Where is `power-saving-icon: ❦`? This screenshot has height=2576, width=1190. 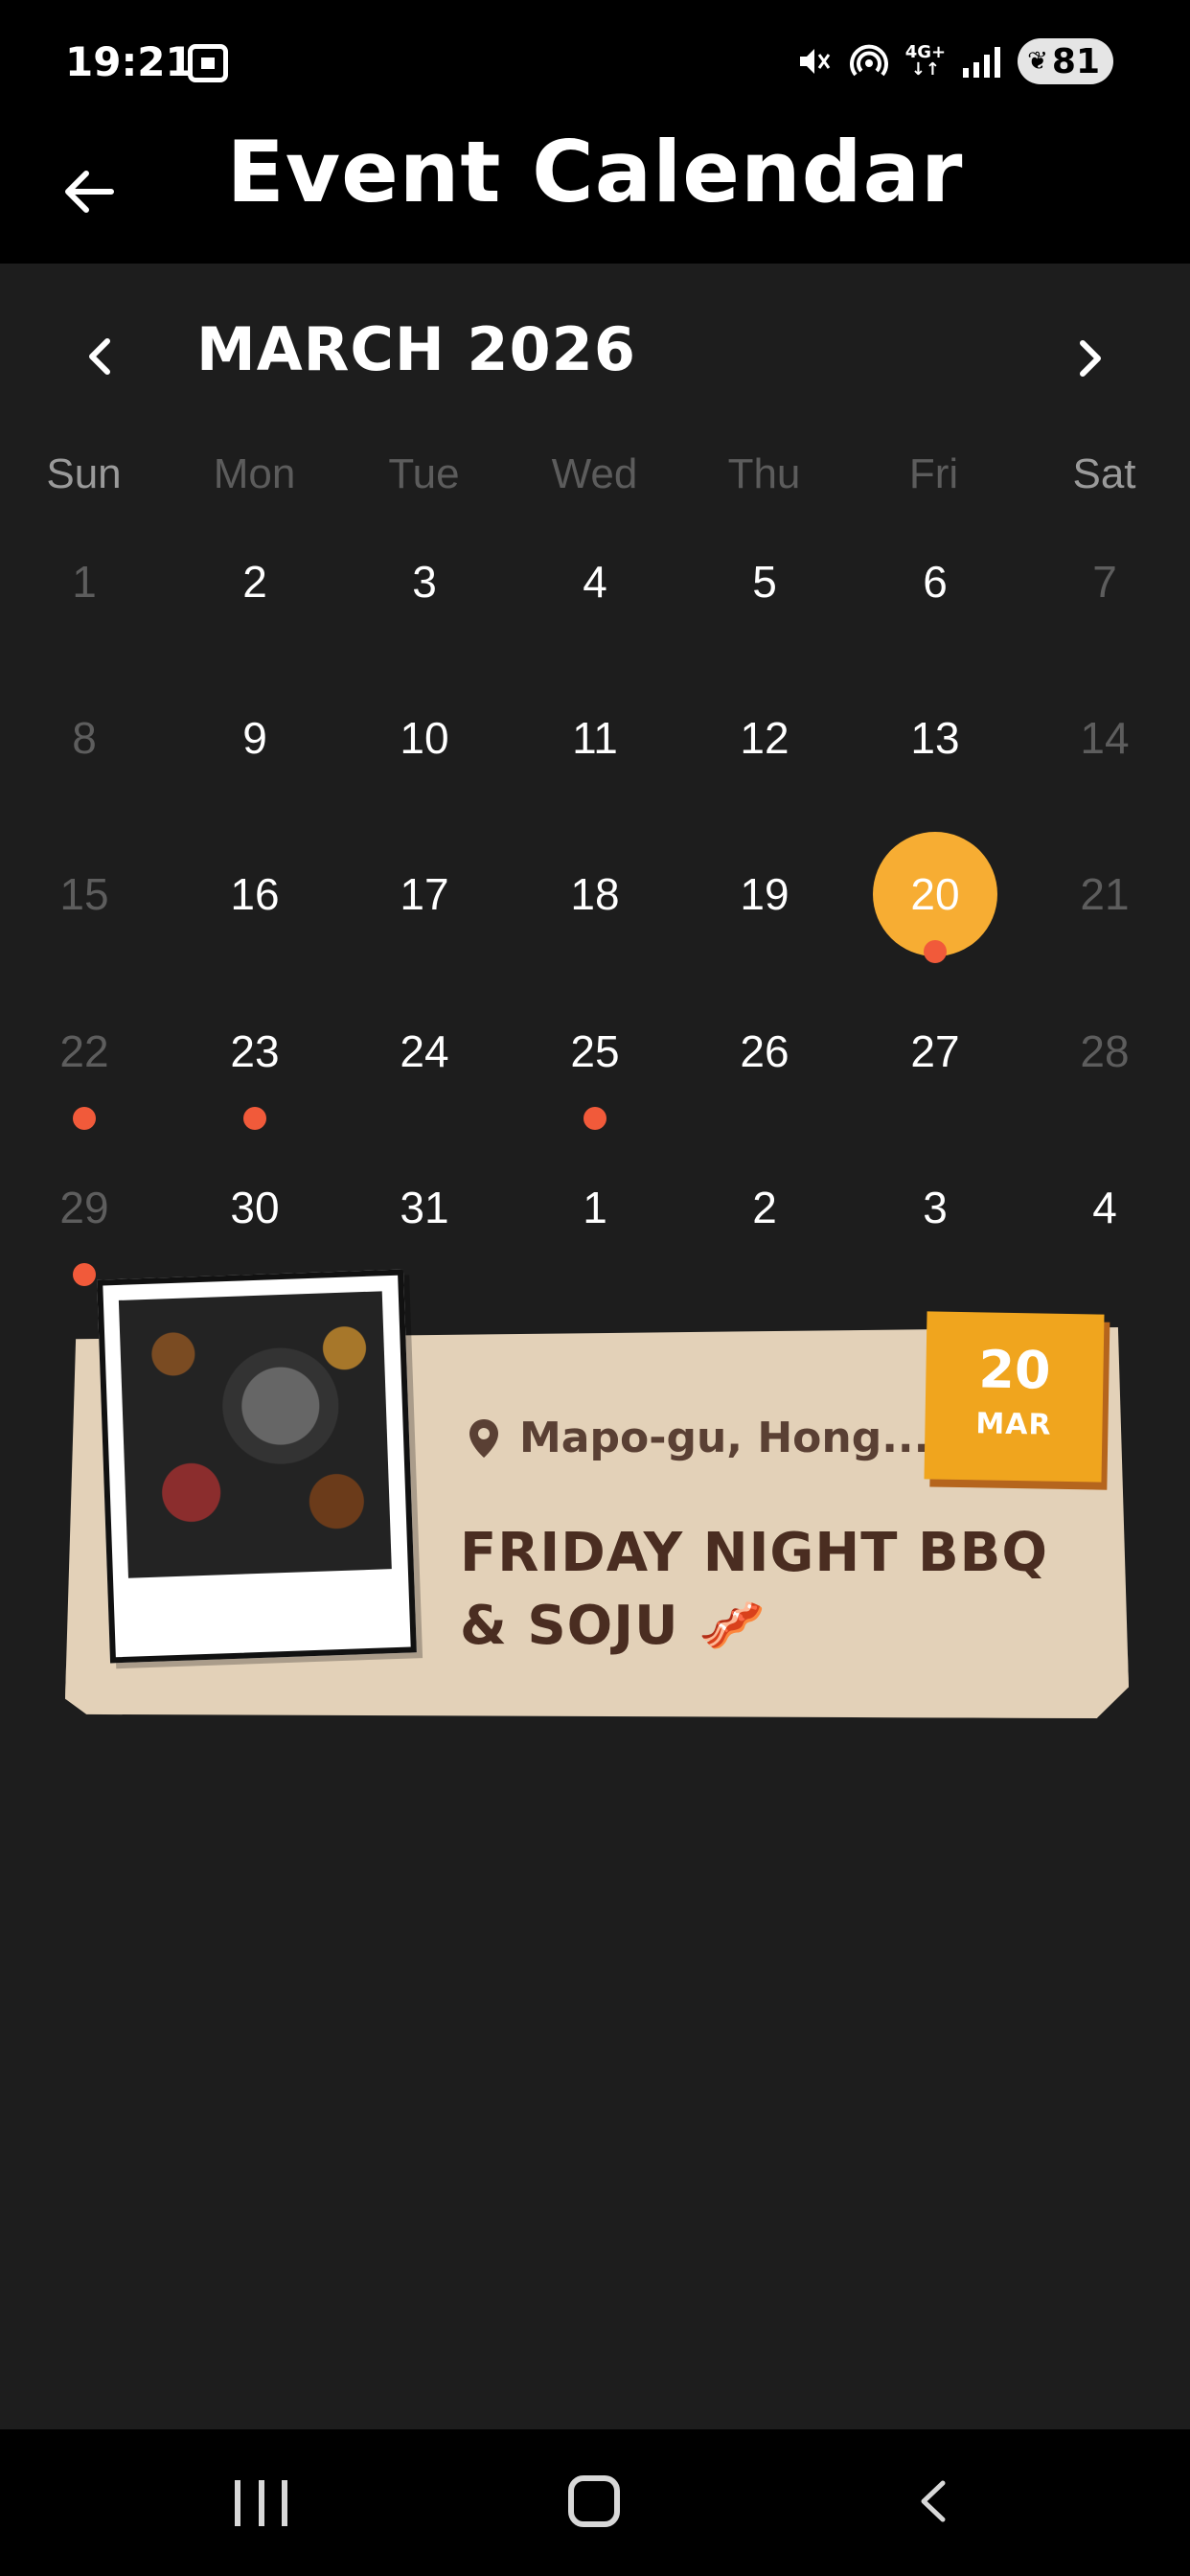
power-saving-icon: ❦ is located at coordinates (1038, 62).